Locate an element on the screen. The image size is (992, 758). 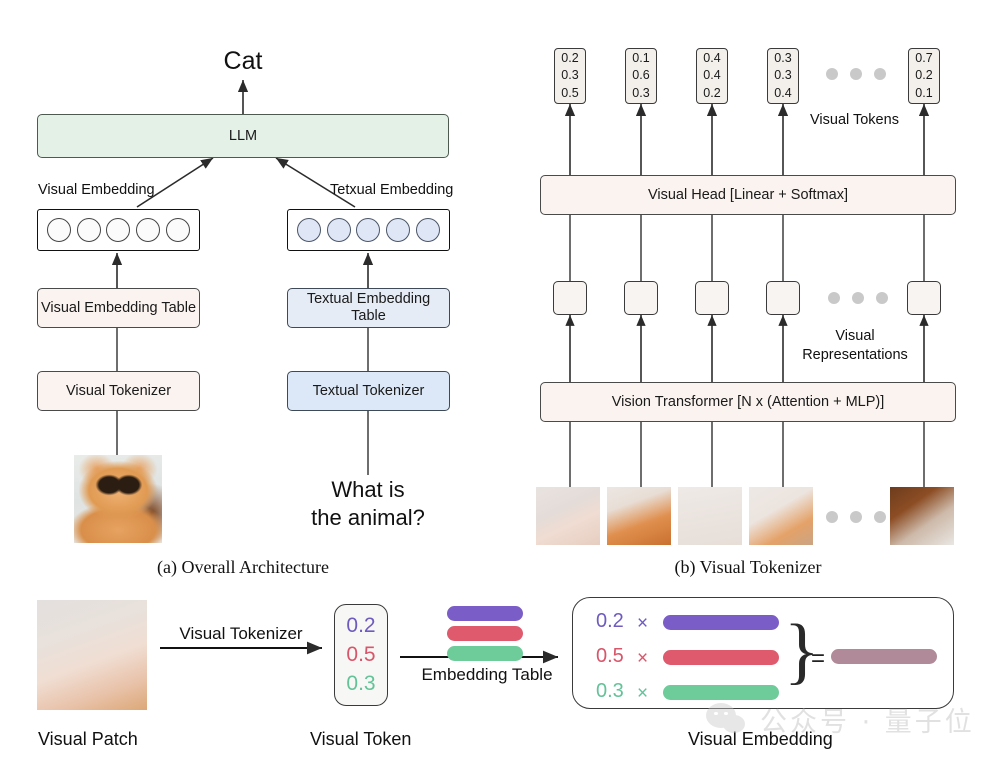
visual-token-label: Visual Token is located at coordinates (361, 739).